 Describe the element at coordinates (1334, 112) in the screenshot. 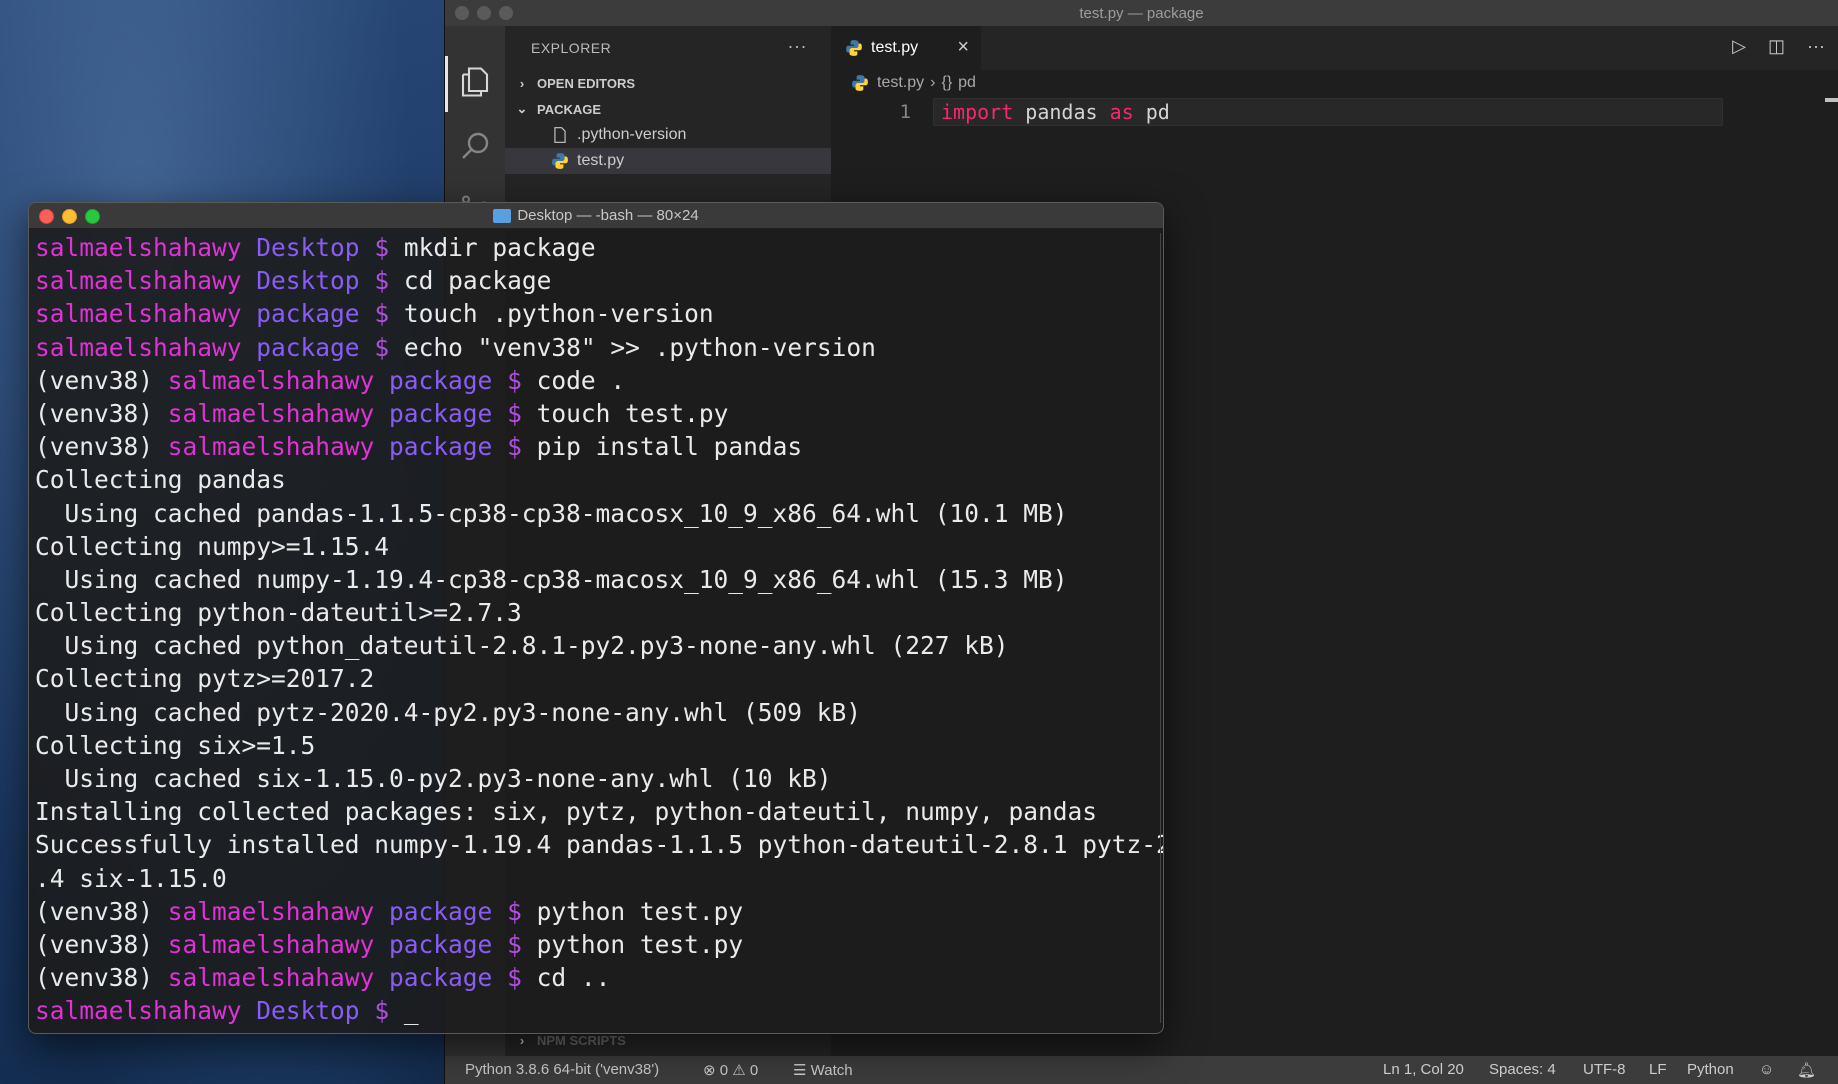

I see `code-line: 1 import pandas as pd` at that location.